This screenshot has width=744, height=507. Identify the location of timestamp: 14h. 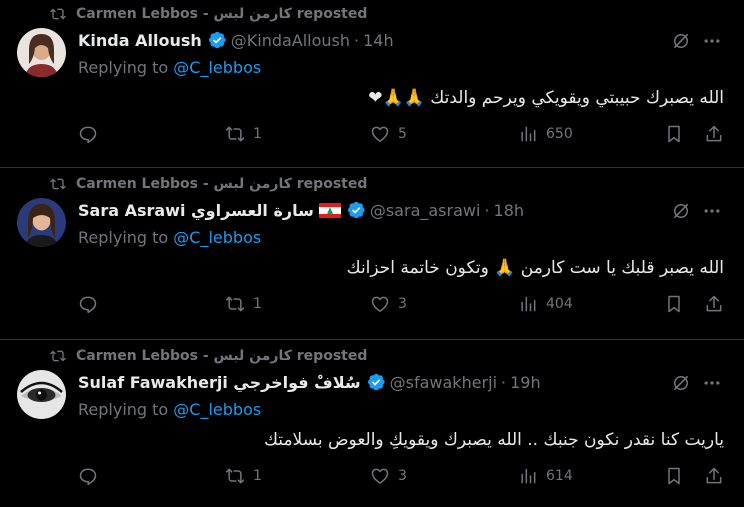
(378, 40).